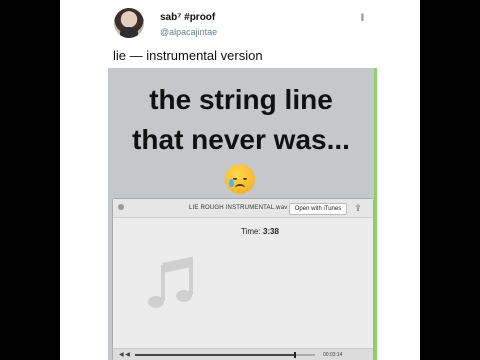 This screenshot has height=360, width=480. Describe the element at coordinates (238, 208) in the screenshot. I see `file-name: LIE ROUGH INSTRUMENTAL.wav` at that location.